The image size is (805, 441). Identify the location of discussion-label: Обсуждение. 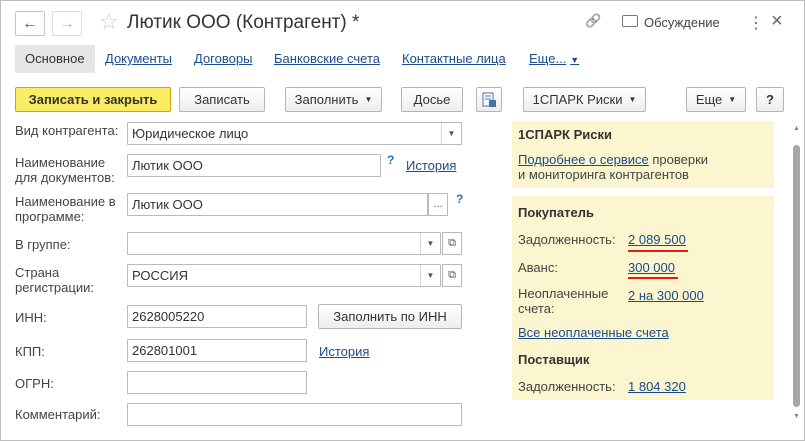
(682, 22).